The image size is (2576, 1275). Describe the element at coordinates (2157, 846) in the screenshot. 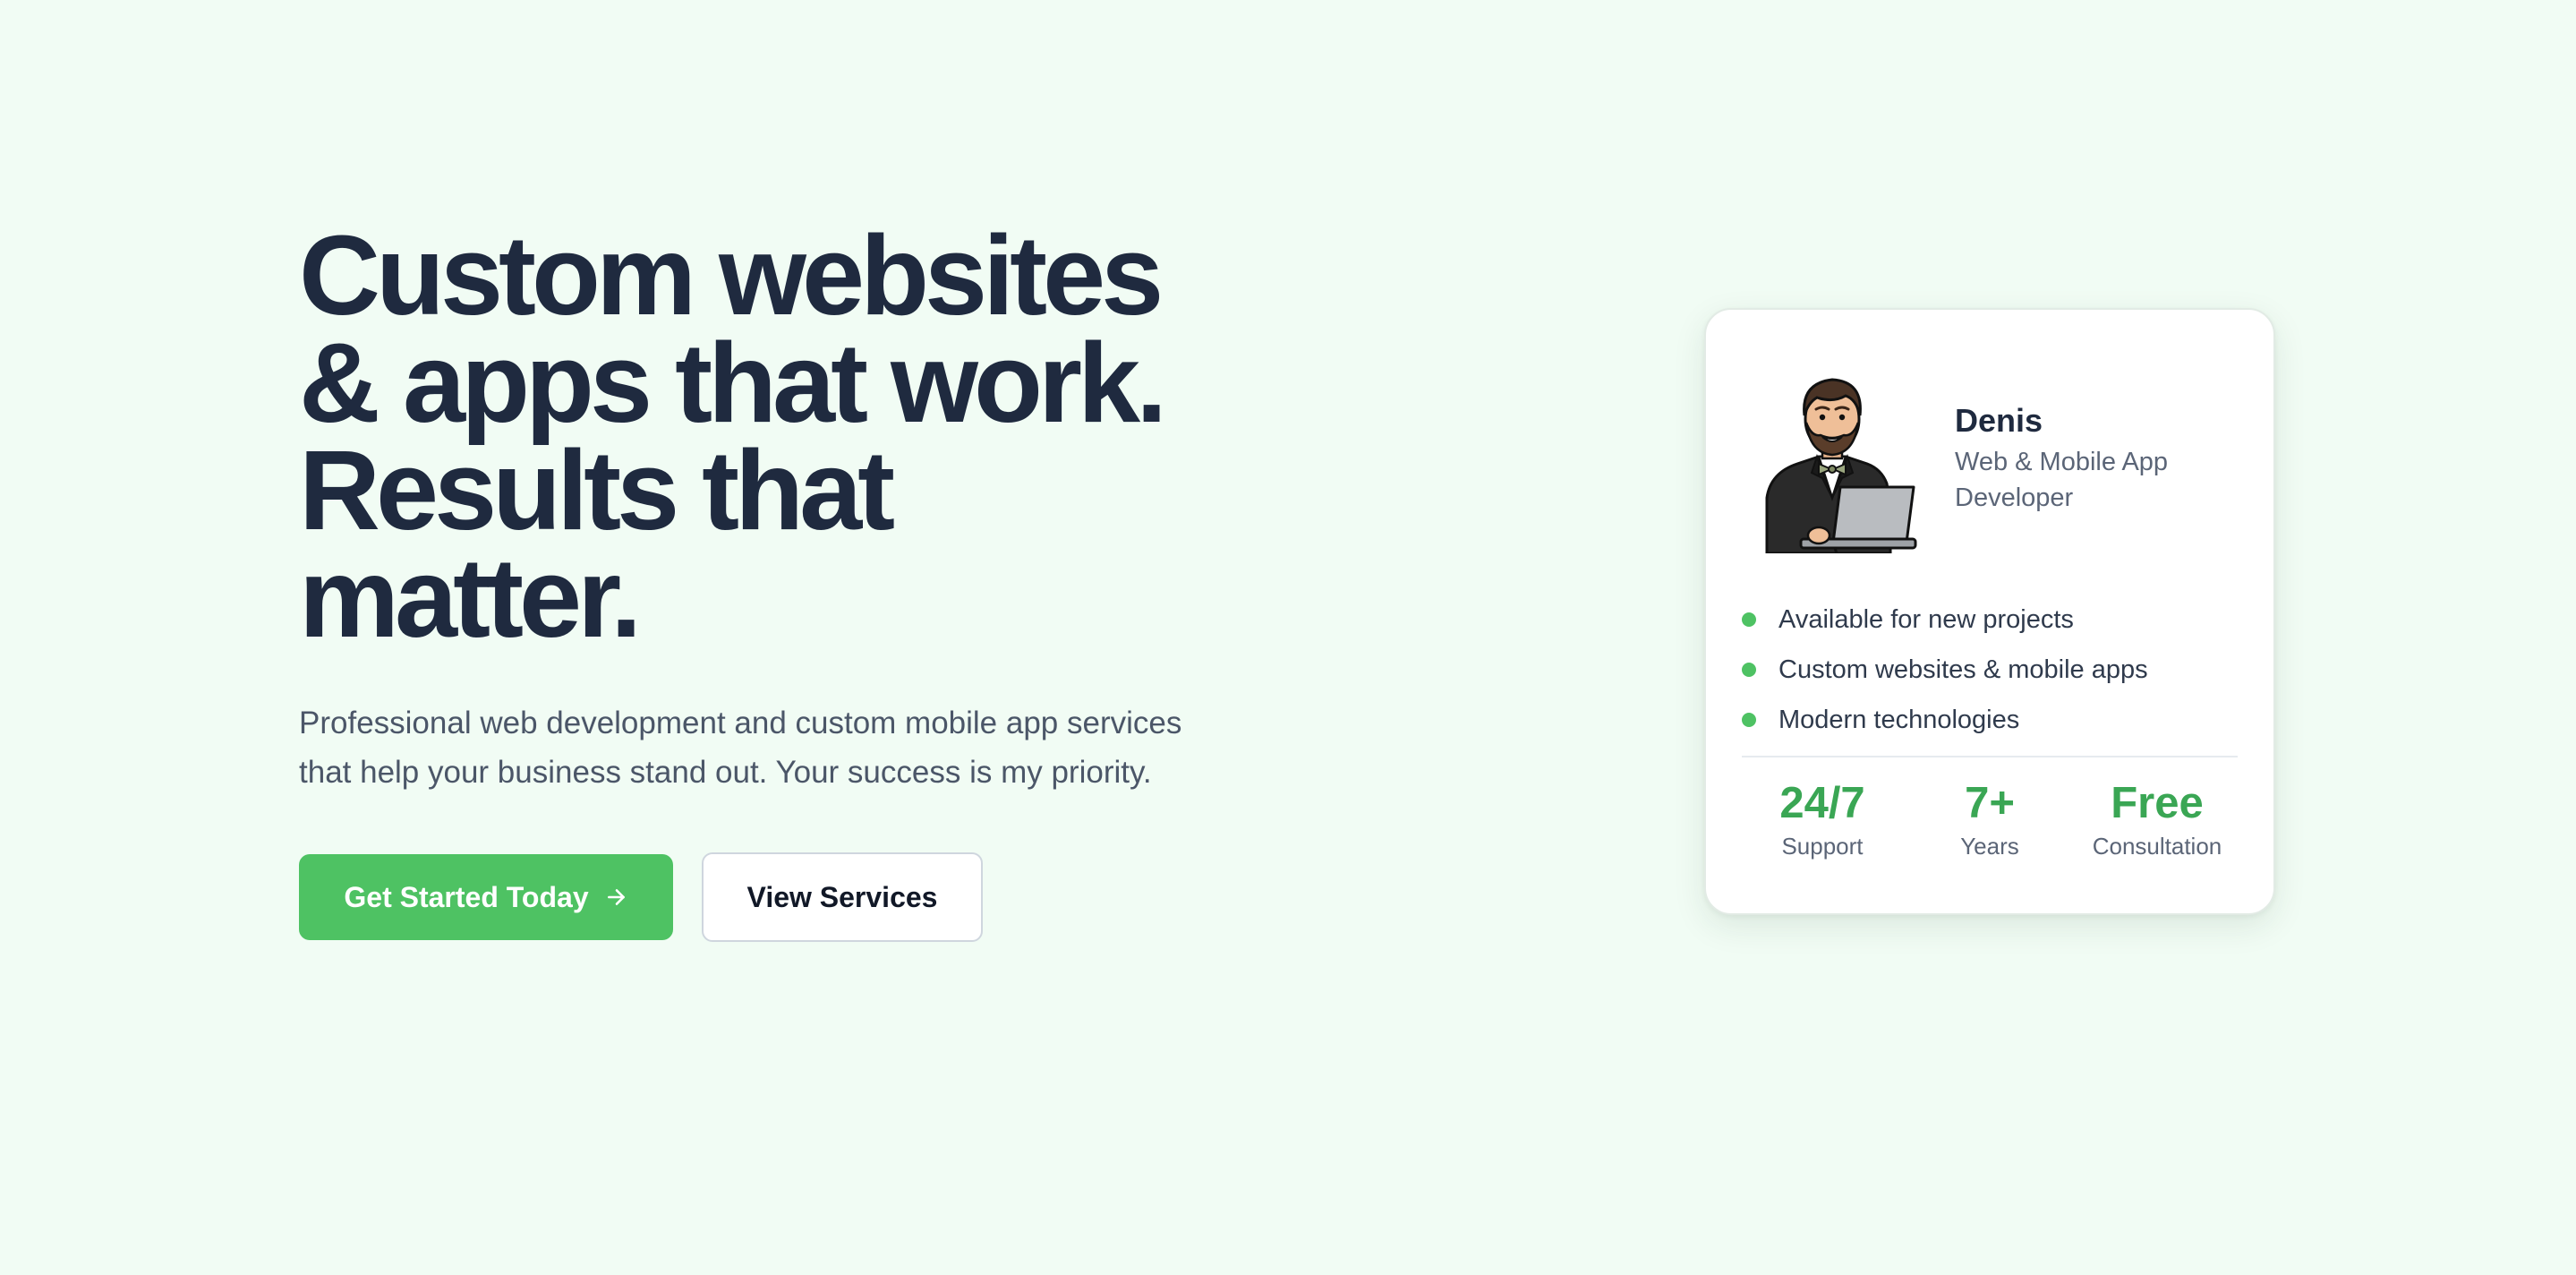

I see `stat-label: Consultation` at that location.